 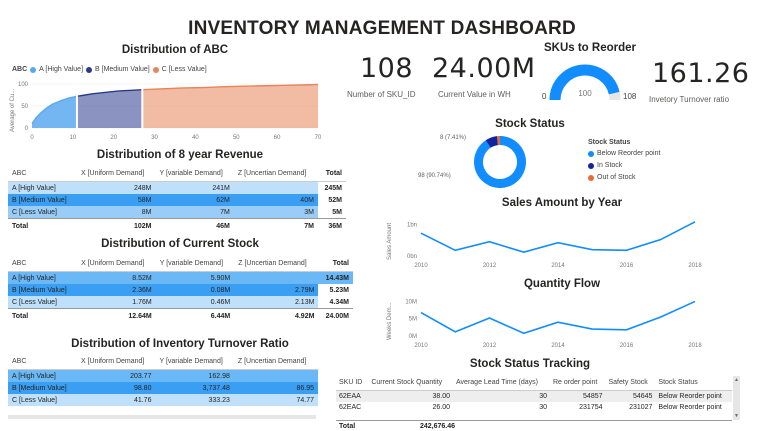 What do you see at coordinates (352, 396) in the screenshot?
I see `trk-cell: 62EAA` at bounding box center [352, 396].